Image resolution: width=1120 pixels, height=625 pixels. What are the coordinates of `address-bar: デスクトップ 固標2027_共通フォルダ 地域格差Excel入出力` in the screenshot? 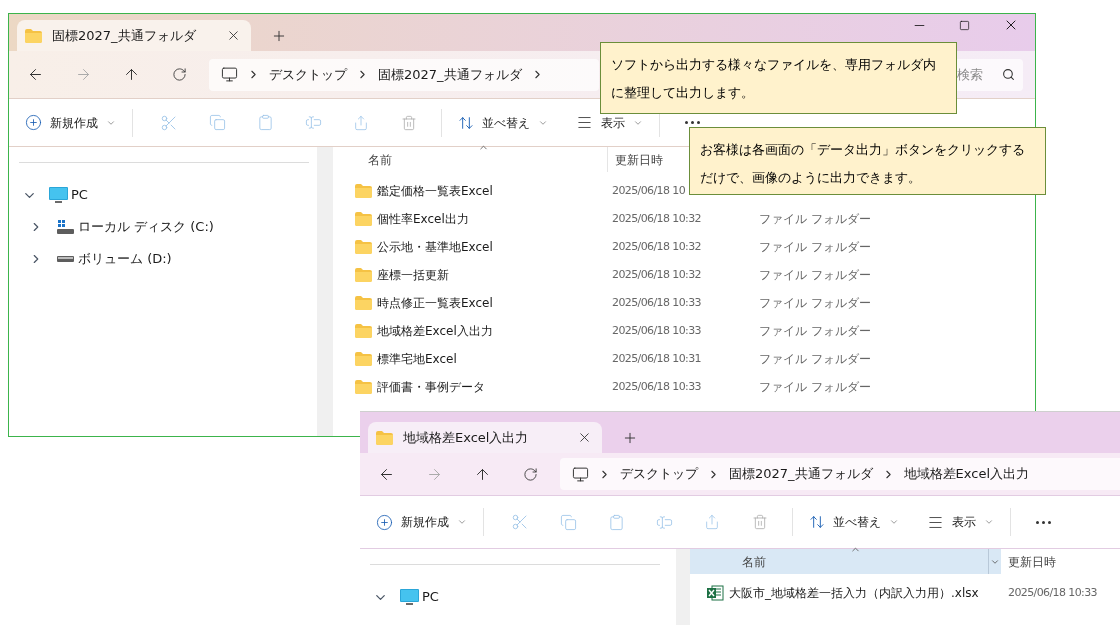 It's located at (840, 474).